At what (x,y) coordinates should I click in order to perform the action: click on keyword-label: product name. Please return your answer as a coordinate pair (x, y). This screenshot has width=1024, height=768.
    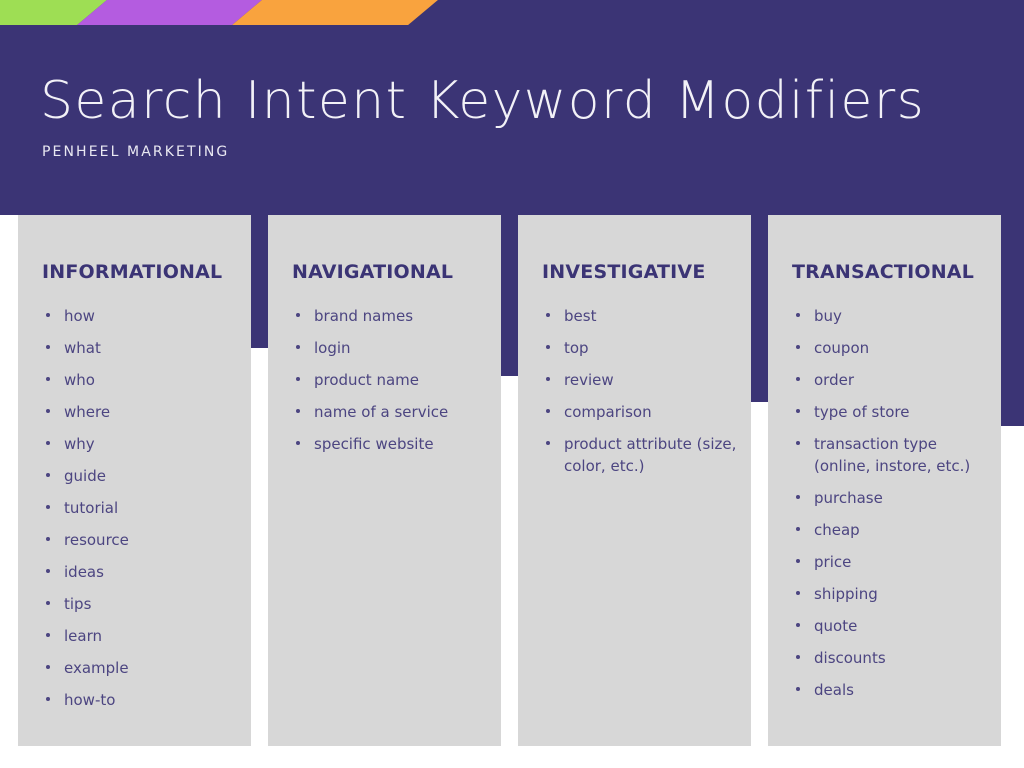
    Looking at the image, I should click on (366, 380).